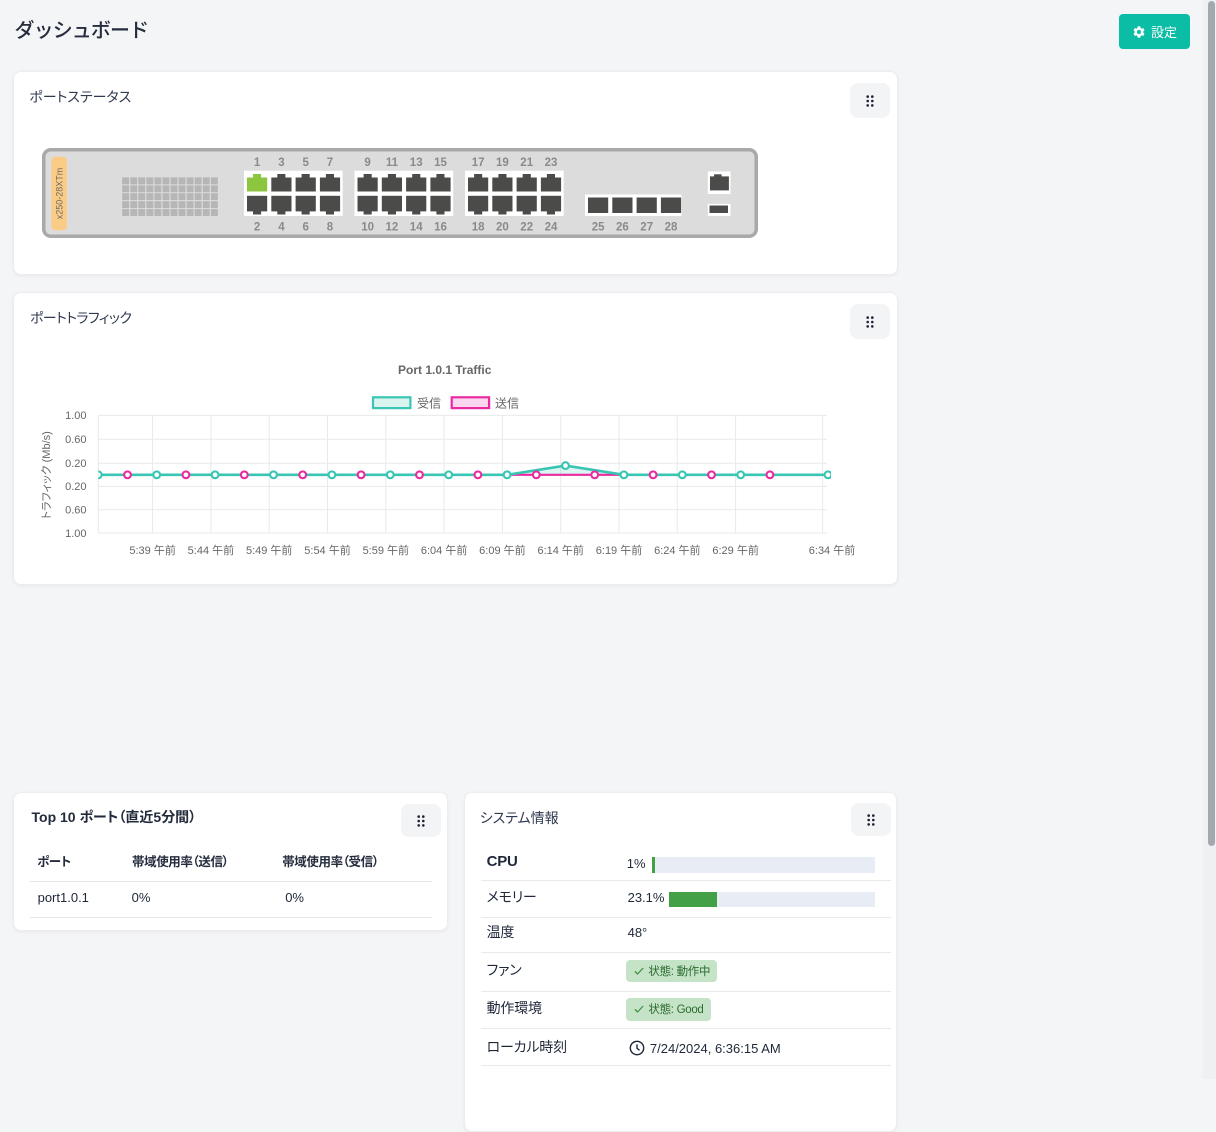 The height and width of the screenshot is (1132, 1216). Describe the element at coordinates (59, 194) in the screenshot. I see `svg-text: x250-28XTm` at that location.